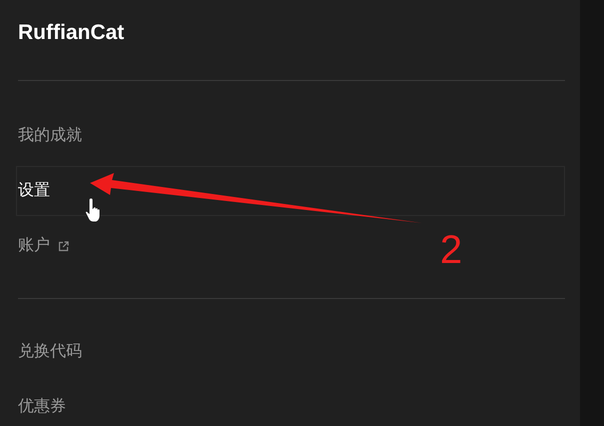 This screenshot has width=604, height=426. What do you see at coordinates (50, 352) in the screenshot?
I see `menu-item-label: 兑换代码` at bounding box center [50, 352].